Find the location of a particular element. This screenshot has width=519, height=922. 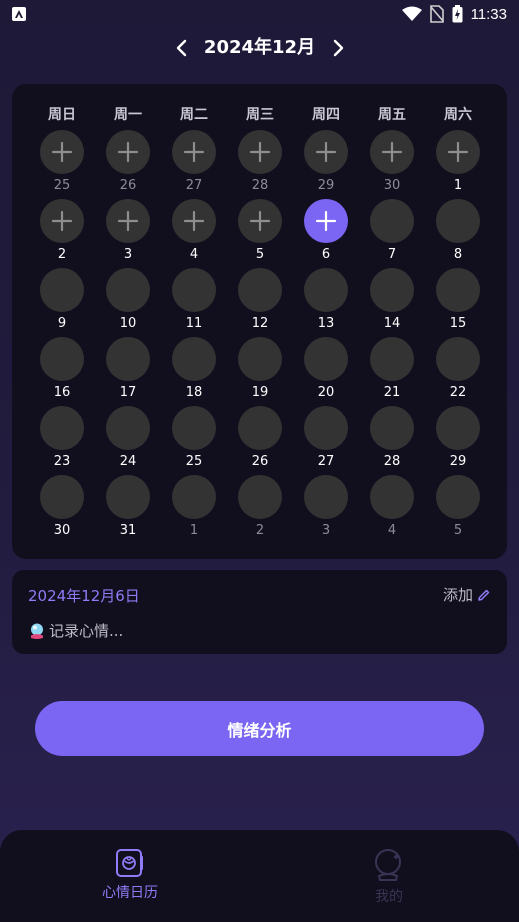

day-number: 8 is located at coordinates (458, 254).